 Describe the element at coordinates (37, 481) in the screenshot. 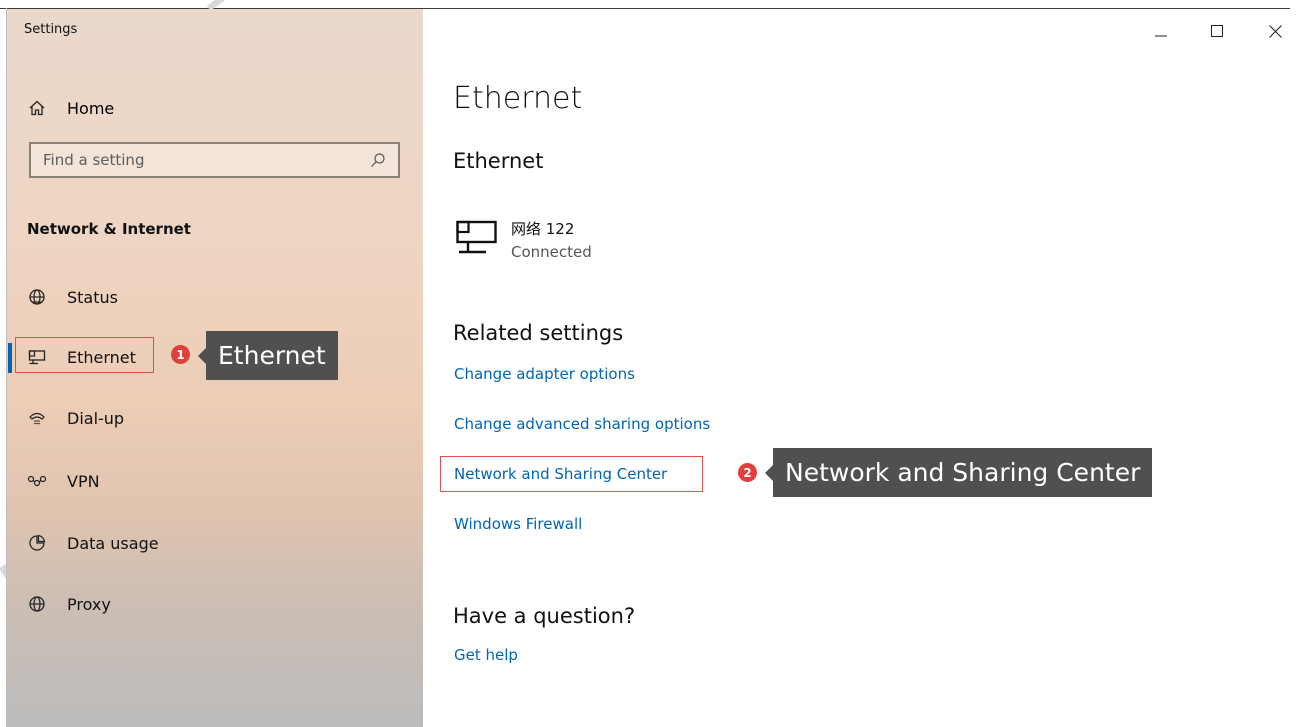

I see `vpn-icon` at that location.